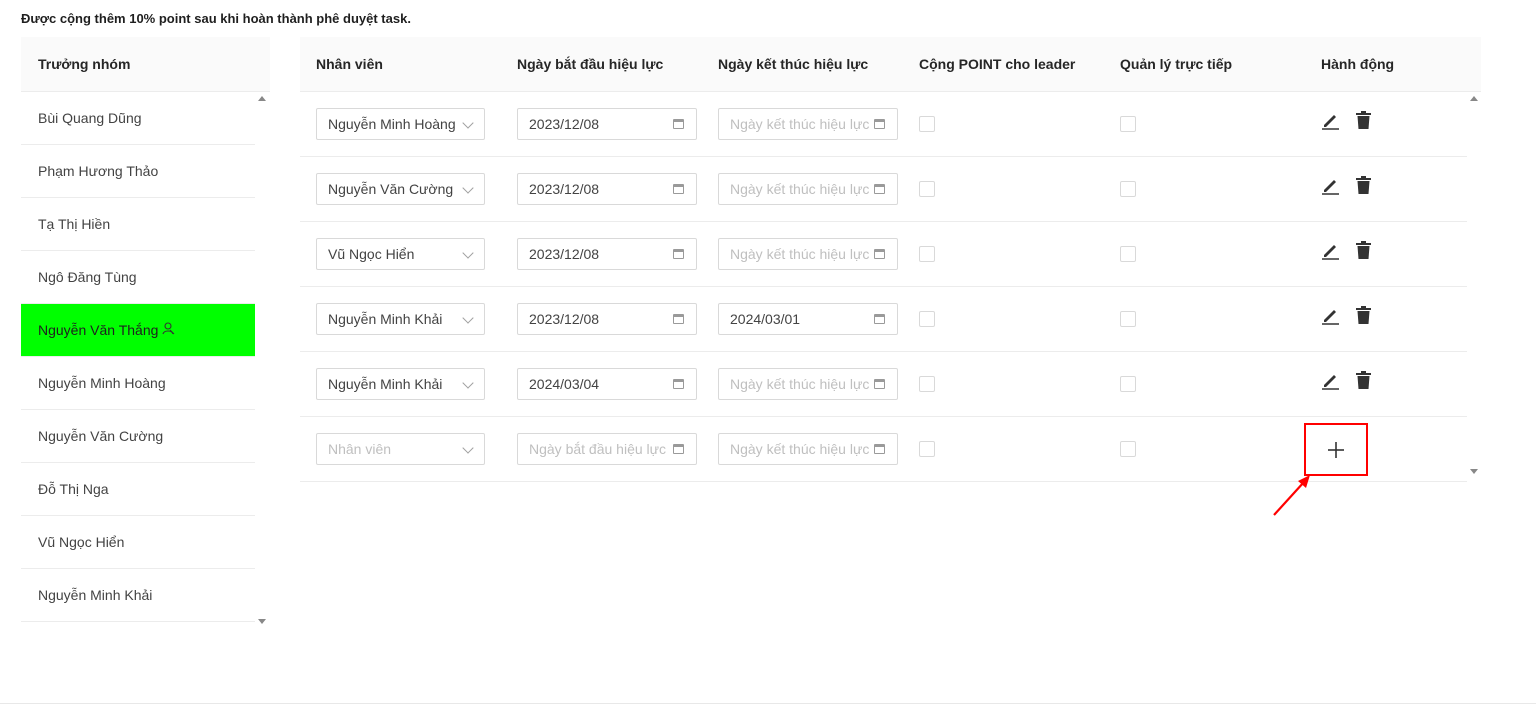 Image resolution: width=1536 pixels, height=706 pixels. What do you see at coordinates (599, 449) in the screenshot?
I see `new-start-date-input` at bounding box center [599, 449].